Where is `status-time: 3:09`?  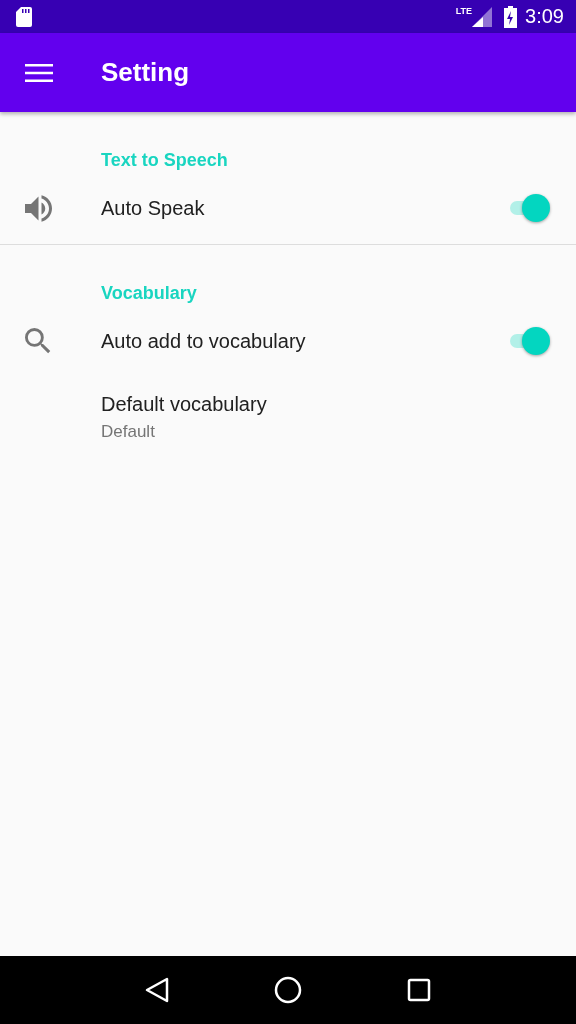
status-time: 3:09 is located at coordinates (544, 16).